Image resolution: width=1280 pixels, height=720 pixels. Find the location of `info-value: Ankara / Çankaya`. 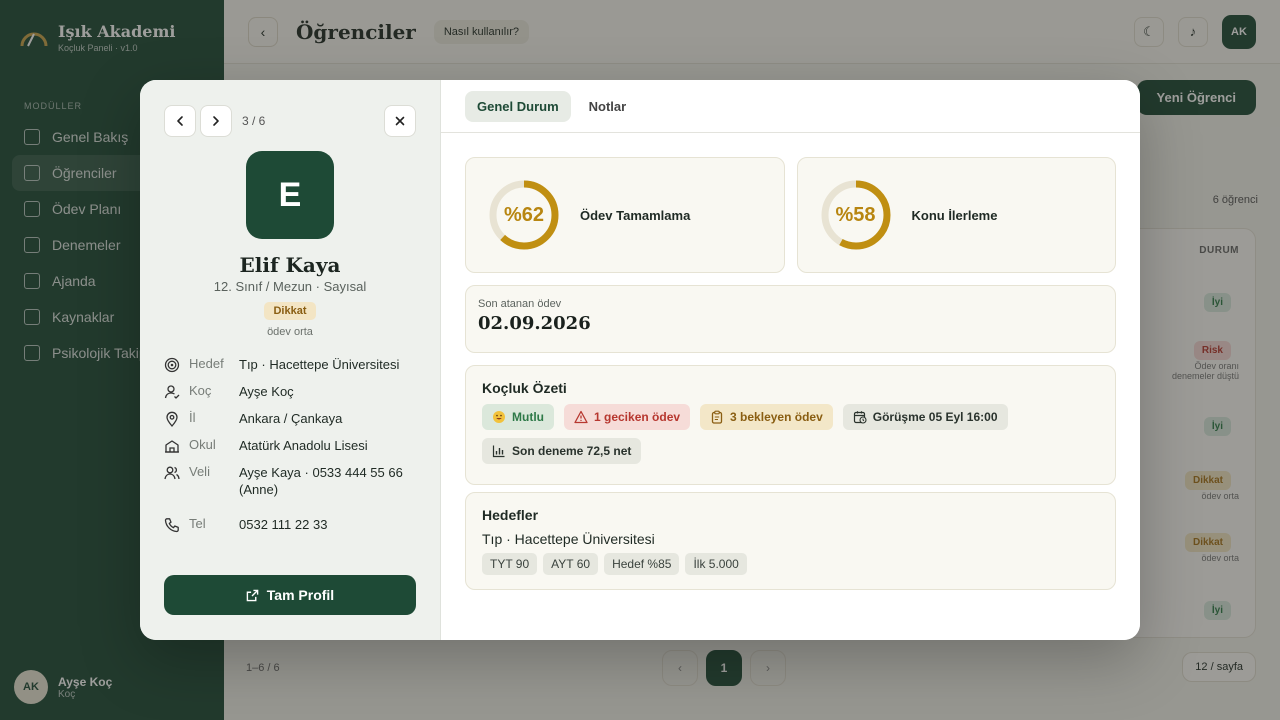

info-value: Ankara / Çankaya is located at coordinates (291, 418).